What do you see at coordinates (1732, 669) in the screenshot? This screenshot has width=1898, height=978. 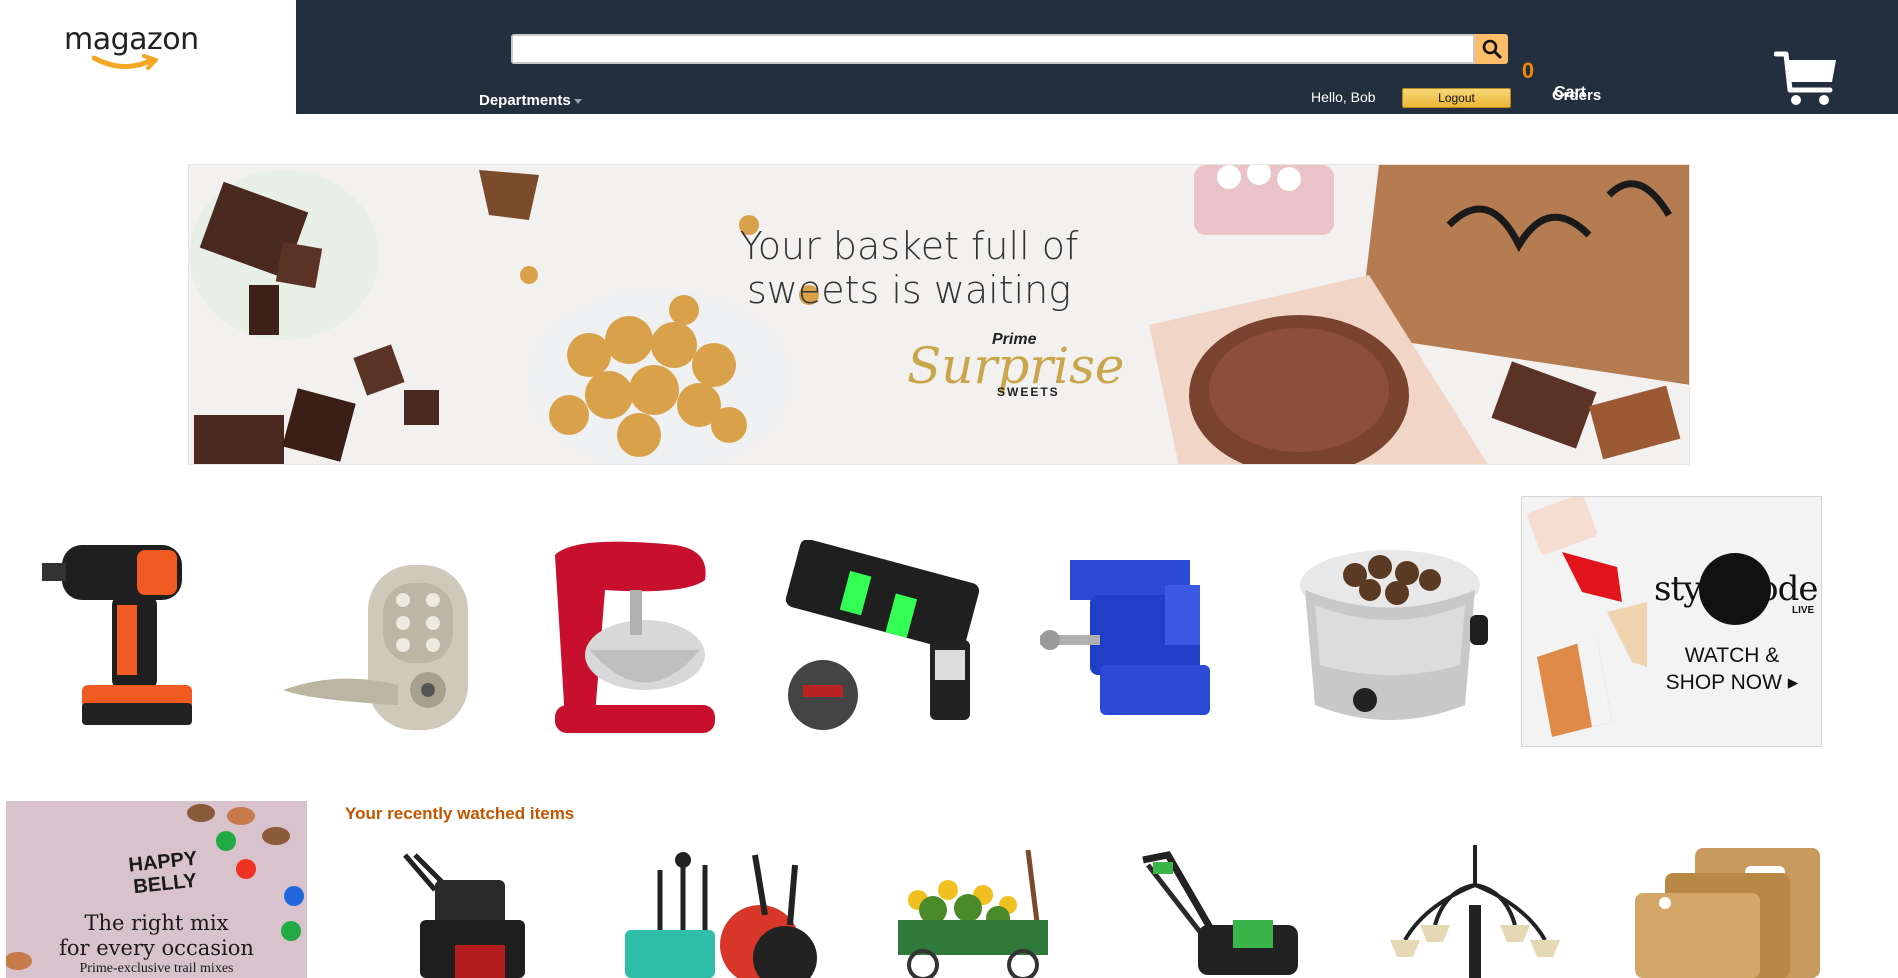 I see `style-code-cta: WATCH & SHOP NOW ▸` at bounding box center [1732, 669].